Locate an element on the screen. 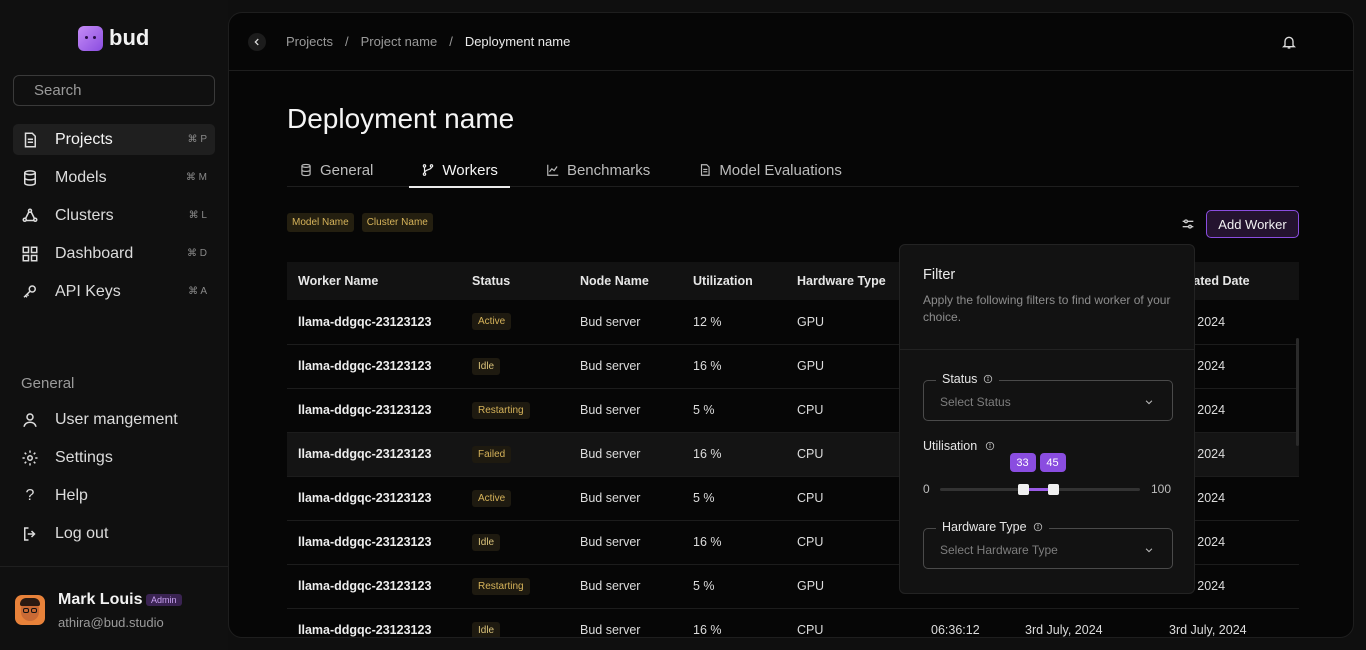 The height and width of the screenshot is (650, 1366). logo: bud is located at coordinates (113, 38).